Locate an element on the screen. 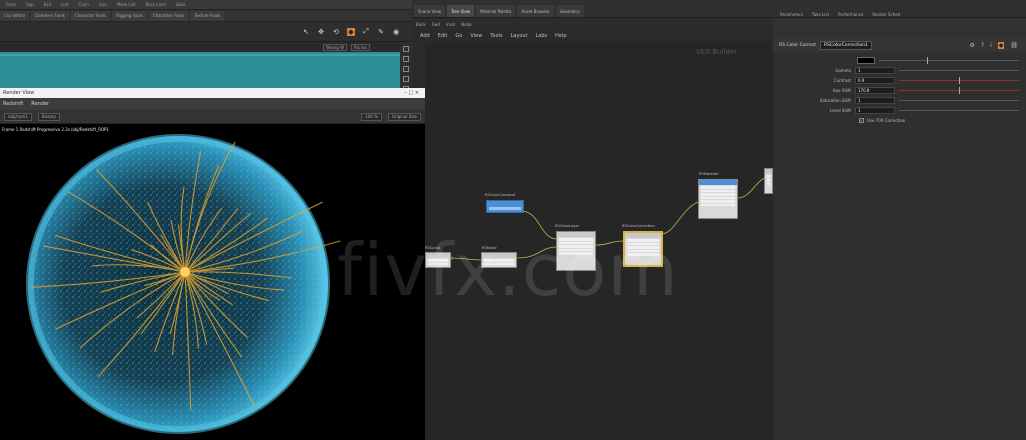 The width and height of the screenshot is (1026, 440). scale-tool-icon: ⤢ is located at coordinates (366, 31).